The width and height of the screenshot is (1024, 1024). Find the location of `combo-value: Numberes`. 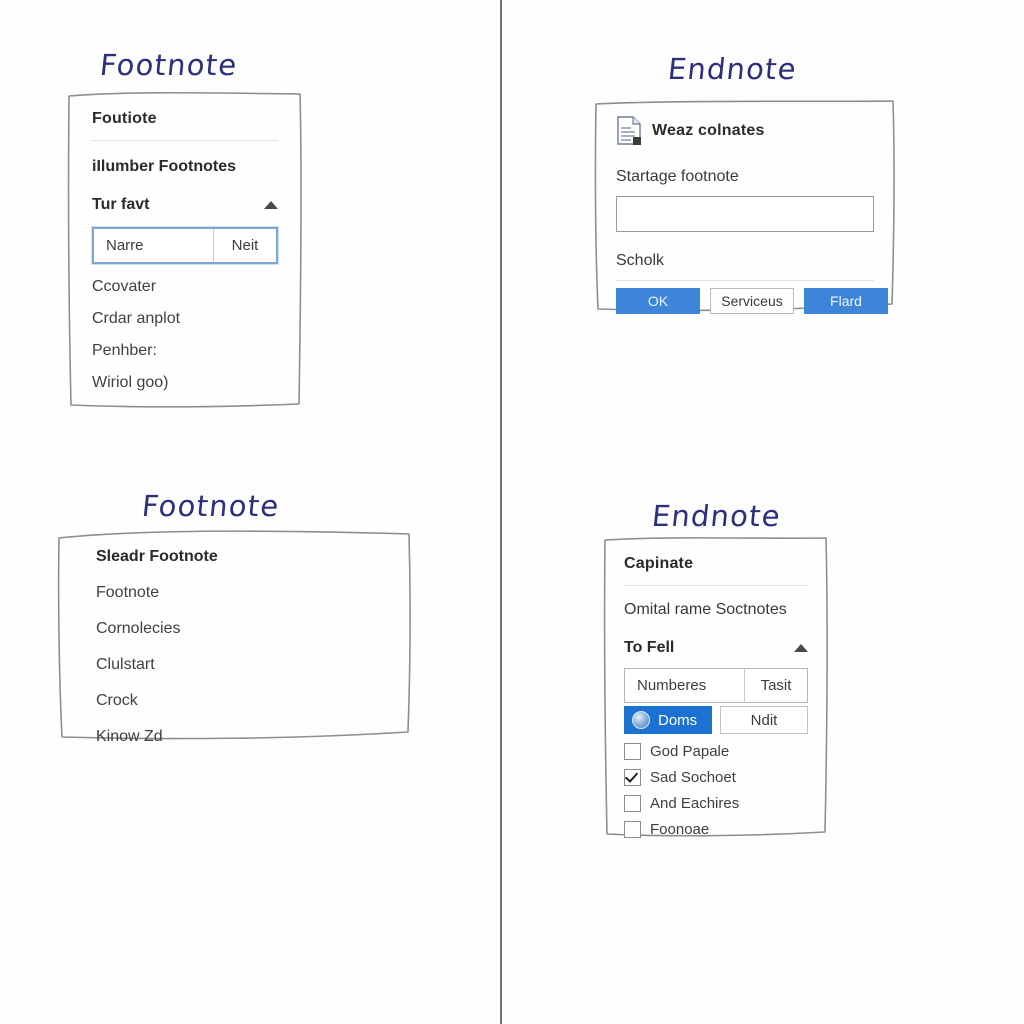

combo-value: Numberes is located at coordinates (684, 685).